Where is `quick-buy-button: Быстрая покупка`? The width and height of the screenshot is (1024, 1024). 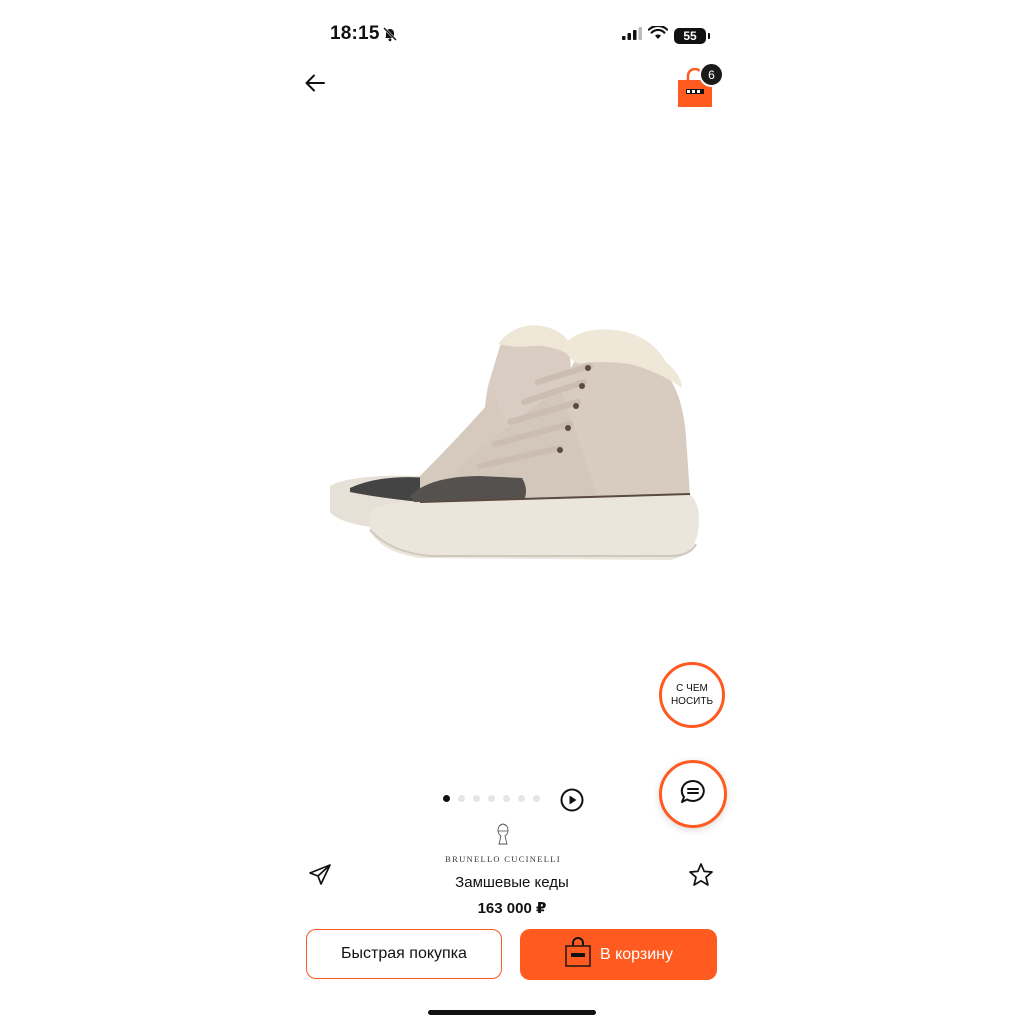 quick-buy-button: Быстрая покупка is located at coordinates (404, 954).